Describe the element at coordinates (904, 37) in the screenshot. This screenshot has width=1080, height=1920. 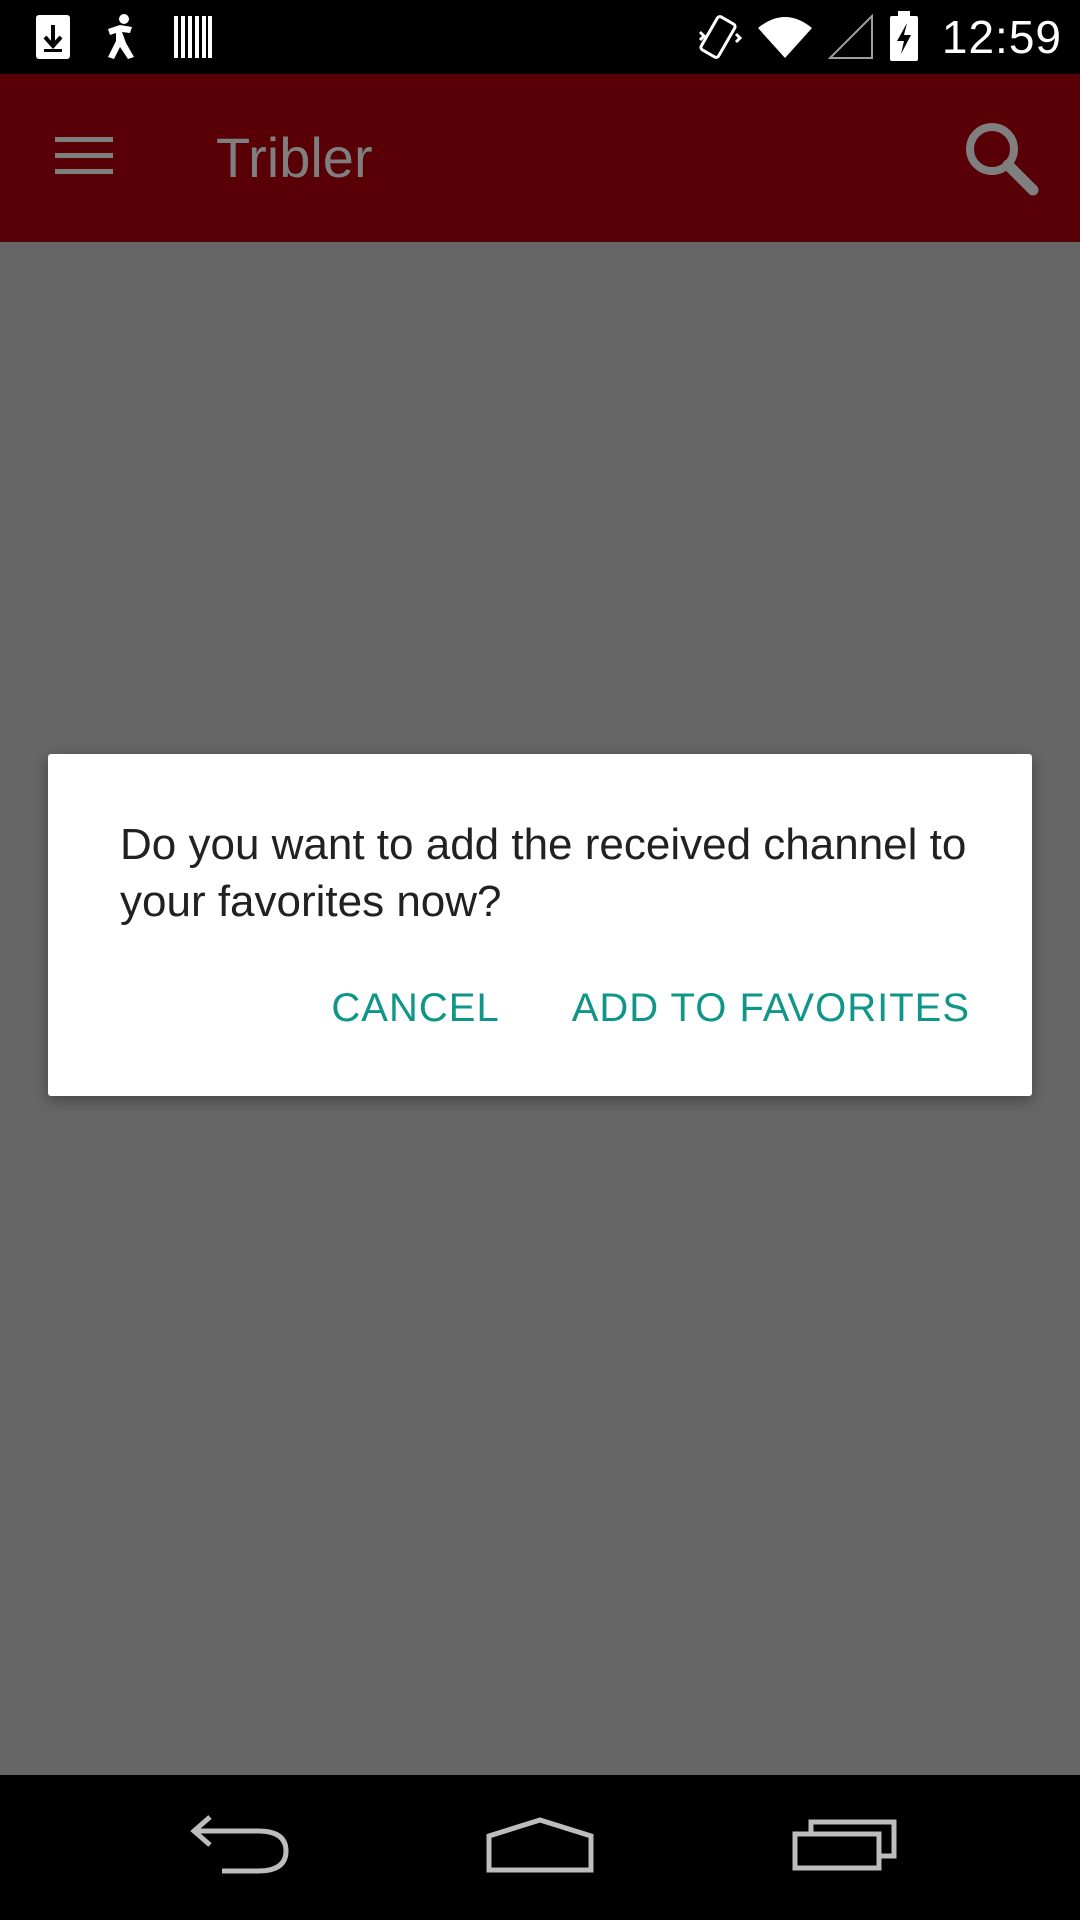
I see `battery-charging-icon` at that location.